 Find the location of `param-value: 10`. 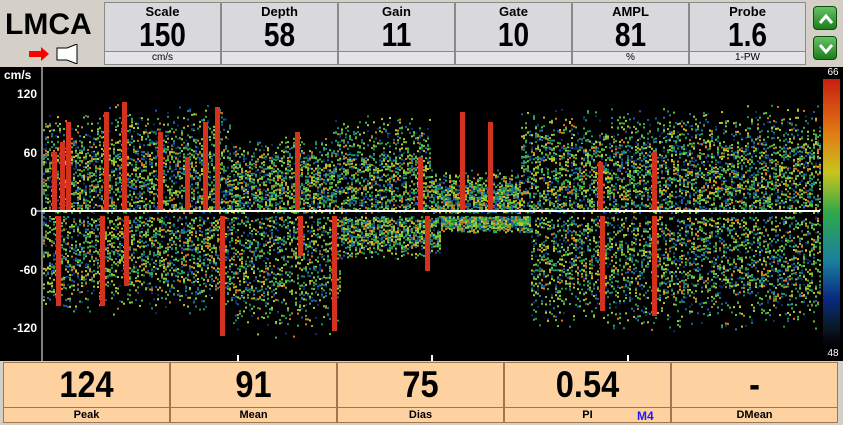

param-value: 10 is located at coordinates (513, 34).